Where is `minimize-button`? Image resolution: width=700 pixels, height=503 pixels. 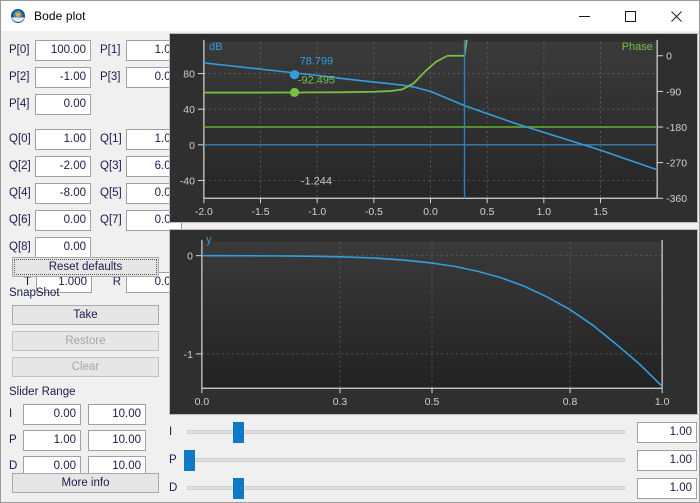
minimize-button is located at coordinates (584, 16).